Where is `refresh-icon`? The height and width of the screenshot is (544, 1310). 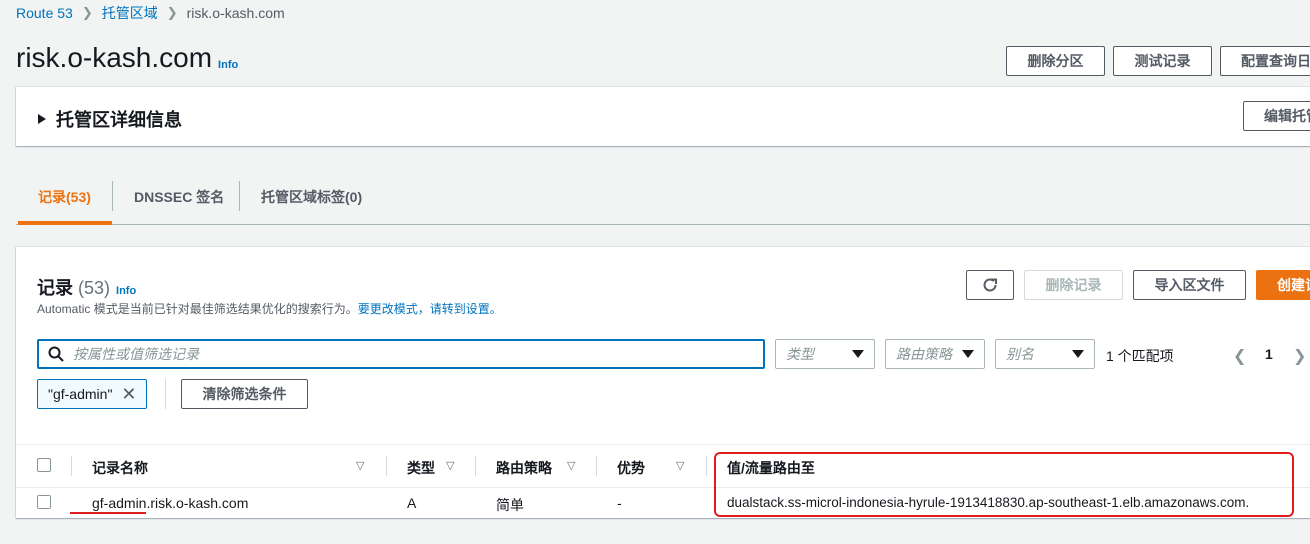
refresh-icon is located at coordinates (990, 285).